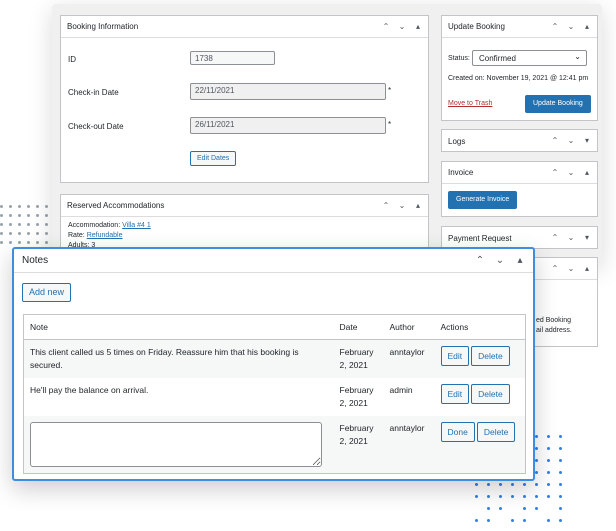 This screenshot has width=616, height=531. I want to click on note-actions: Edit Delete, so click(480, 359).